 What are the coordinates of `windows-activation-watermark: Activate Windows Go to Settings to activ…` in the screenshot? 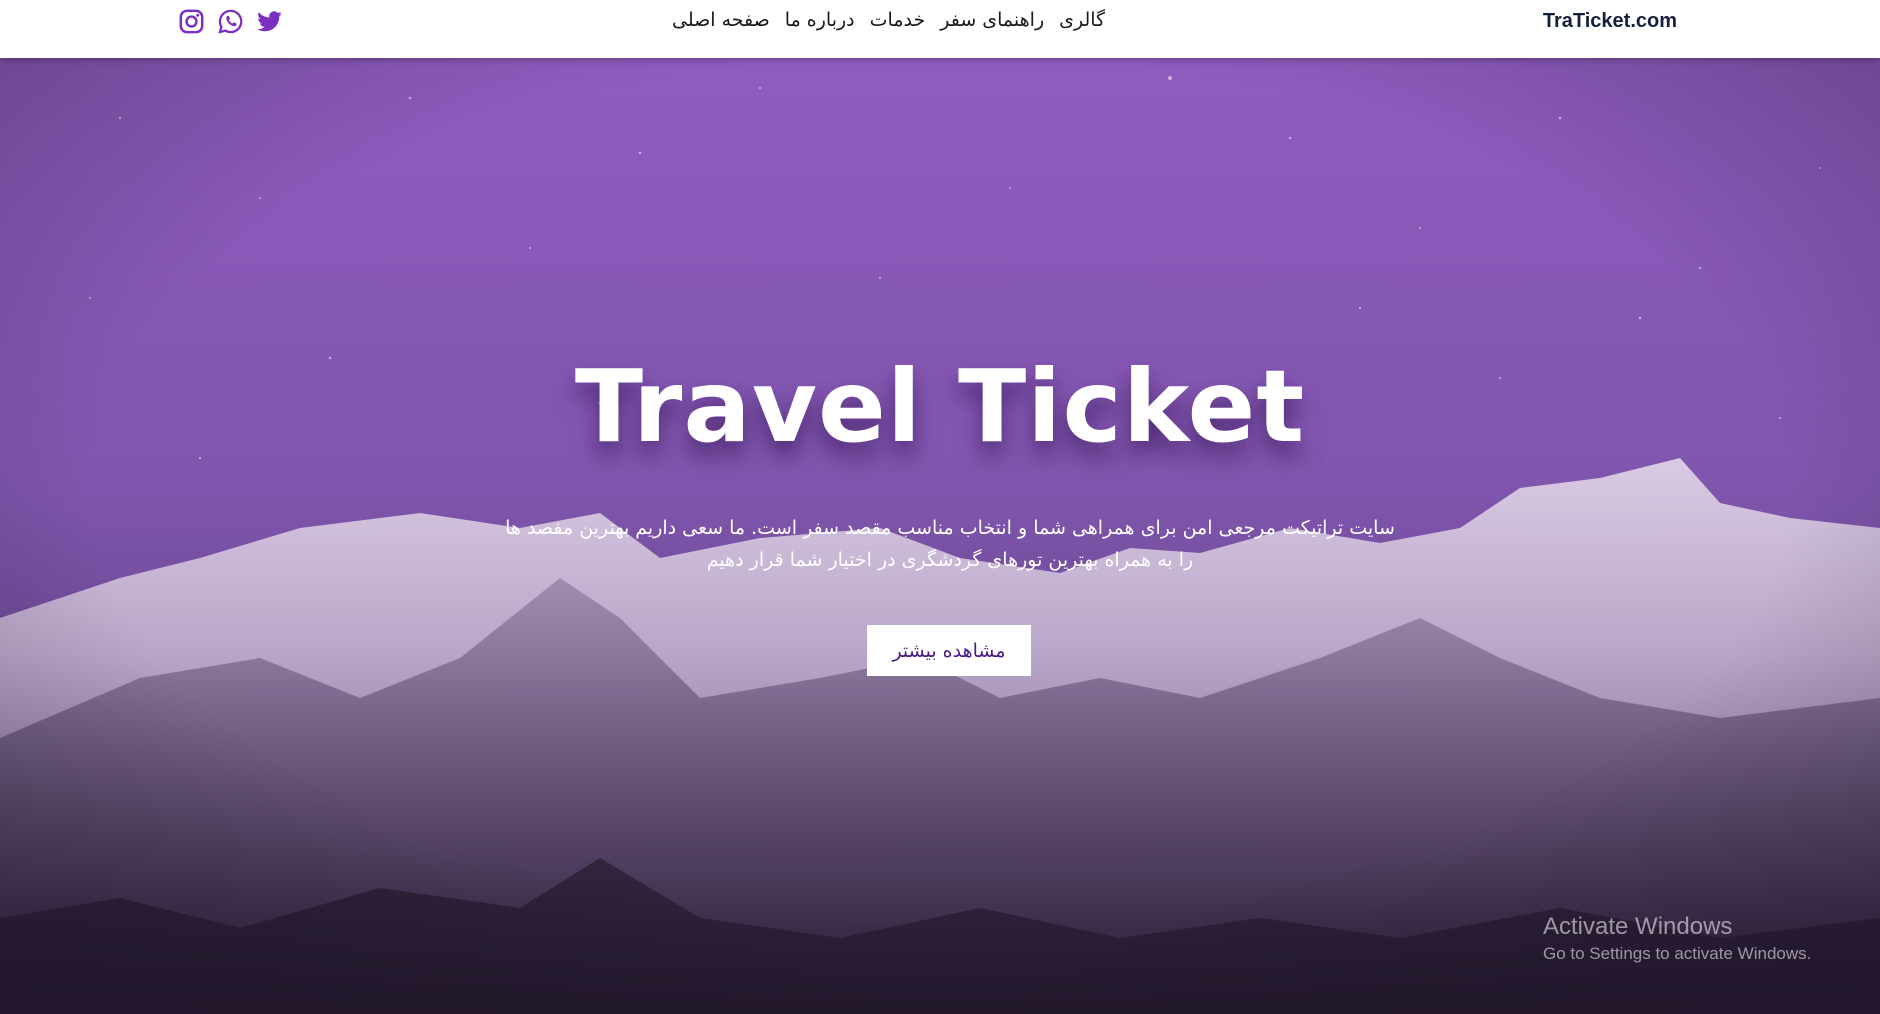 It's located at (1677, 939).